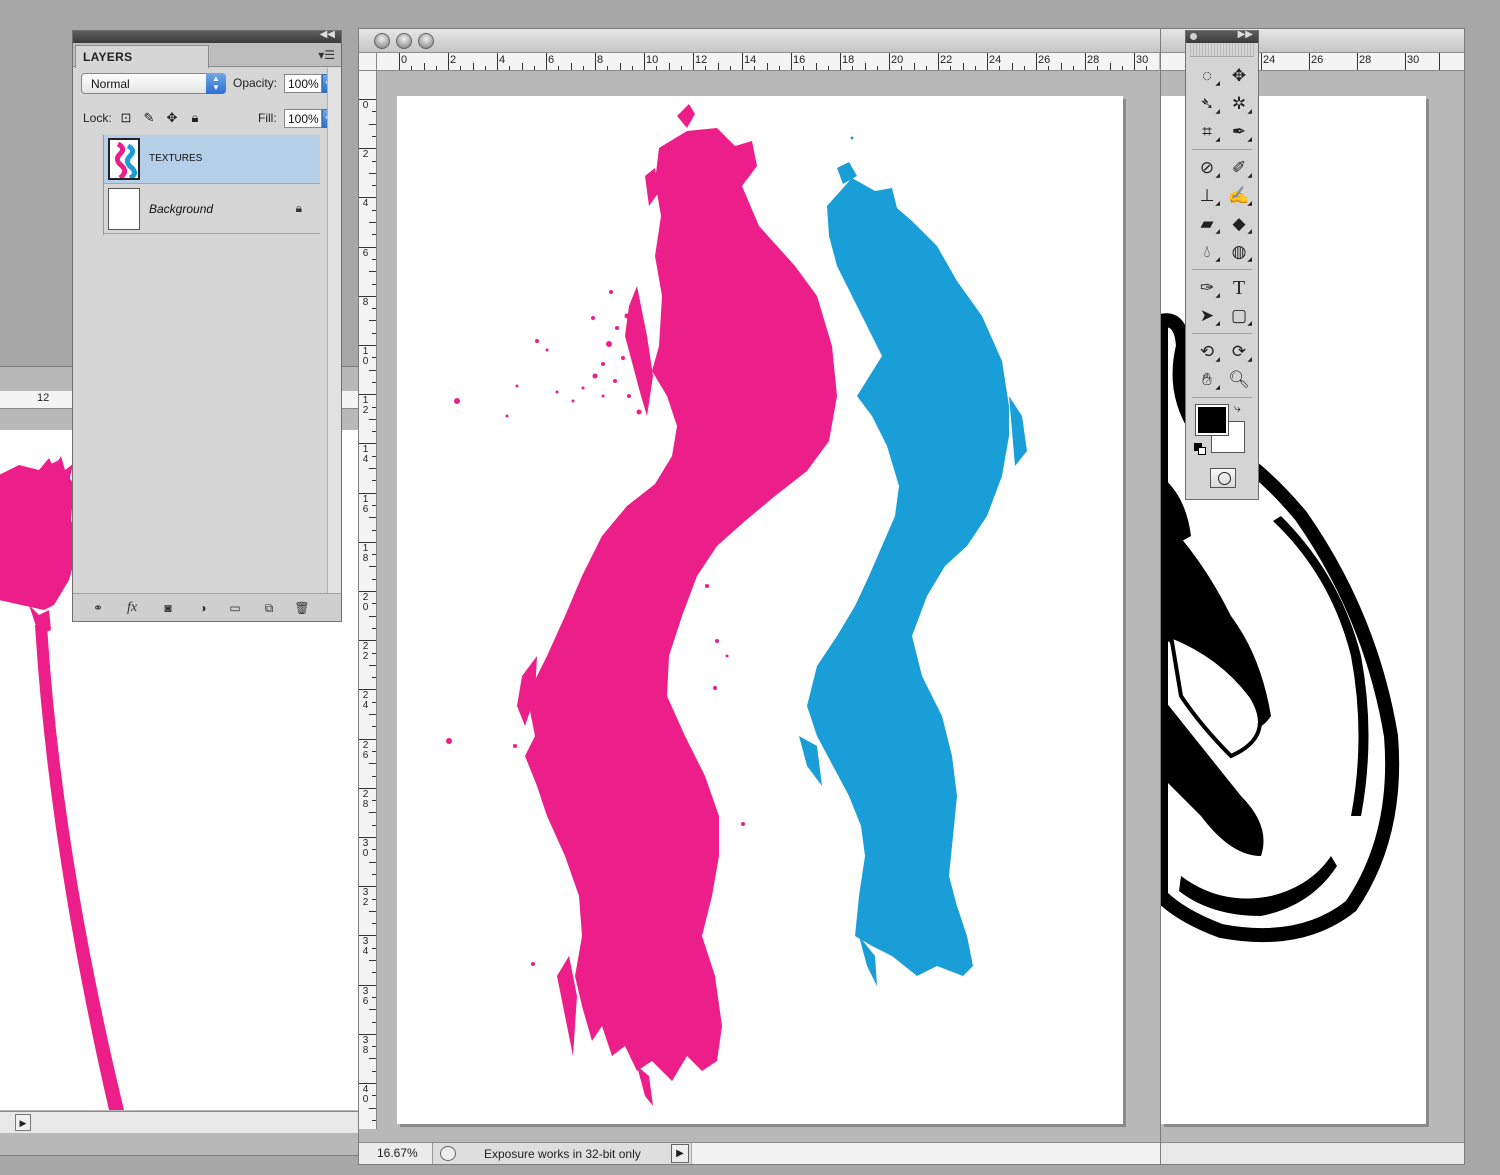 This screenshot has height=1175, width=1500. I want to click on blend-mode-select: Normal ▲ ▼, so click(153, 83).